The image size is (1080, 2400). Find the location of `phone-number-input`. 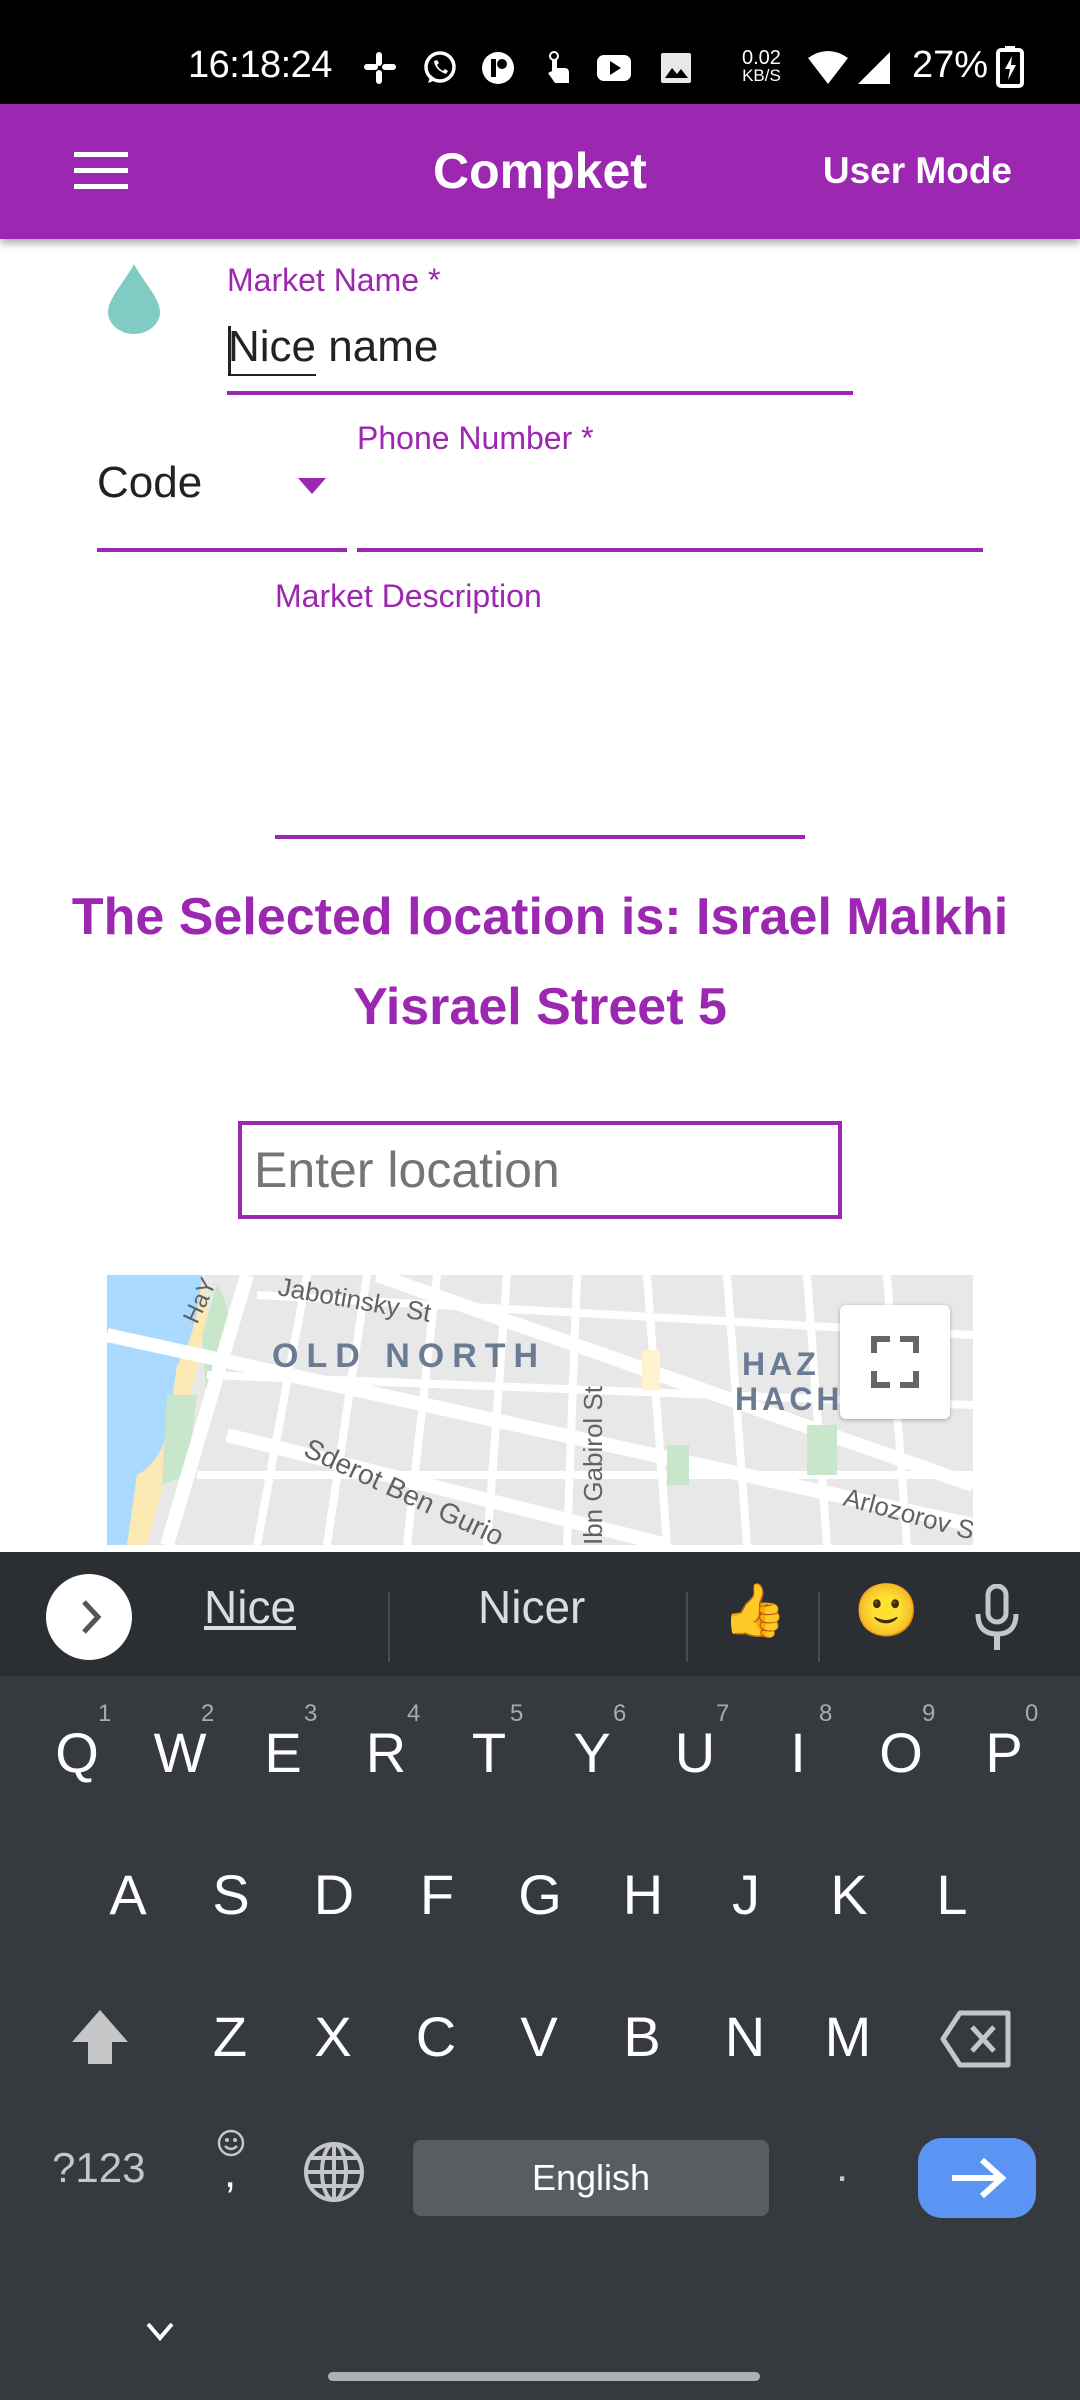

phone-number-input is located at coordinates (670, 505).